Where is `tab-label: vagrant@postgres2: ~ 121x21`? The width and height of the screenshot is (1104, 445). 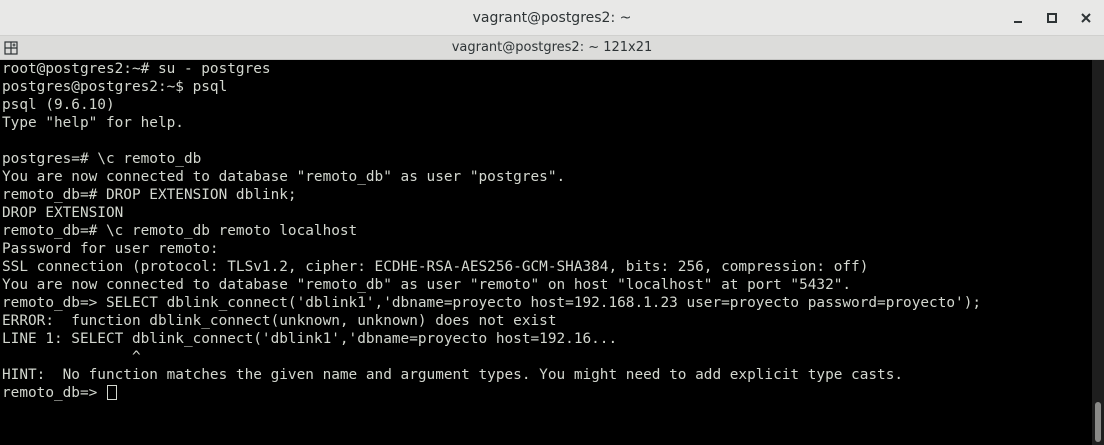
tab-label: vagrant@postgres2: ~ 121x21 is located at coordinates (552, 47).